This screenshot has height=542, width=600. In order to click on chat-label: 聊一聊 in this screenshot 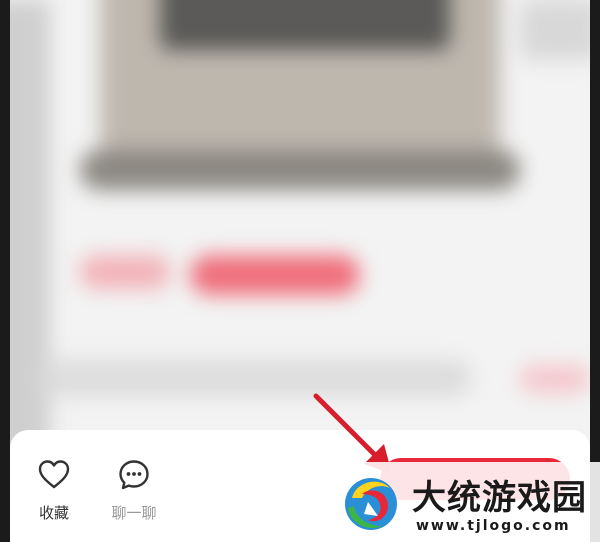, I will do `click(134, 513)`.